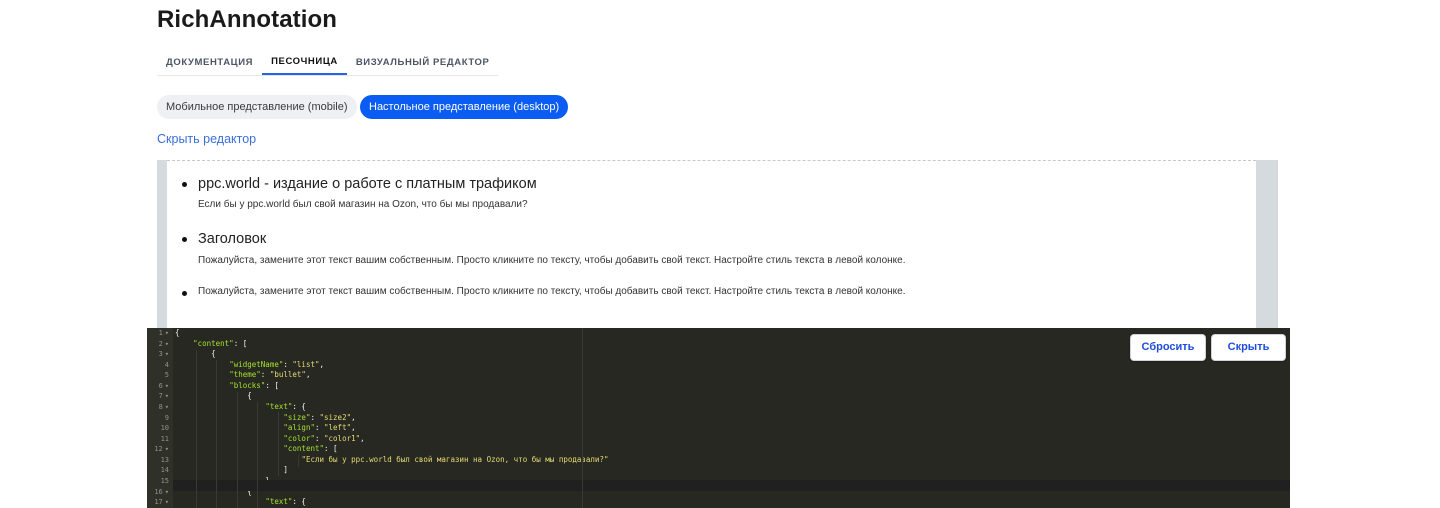  What do you see at coordinates (220, 343) in the screenshot?
I see `code-line: "content": [` at bounding box center [220, 343].